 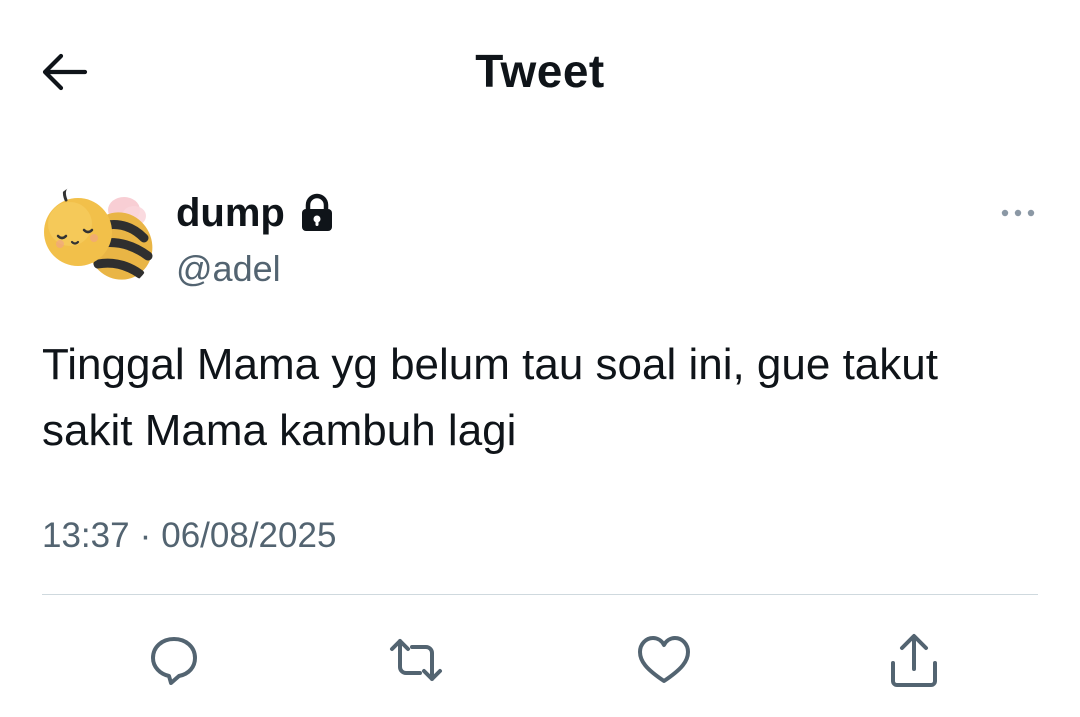 I want to click on reply-button, so click(x=174, y=660).